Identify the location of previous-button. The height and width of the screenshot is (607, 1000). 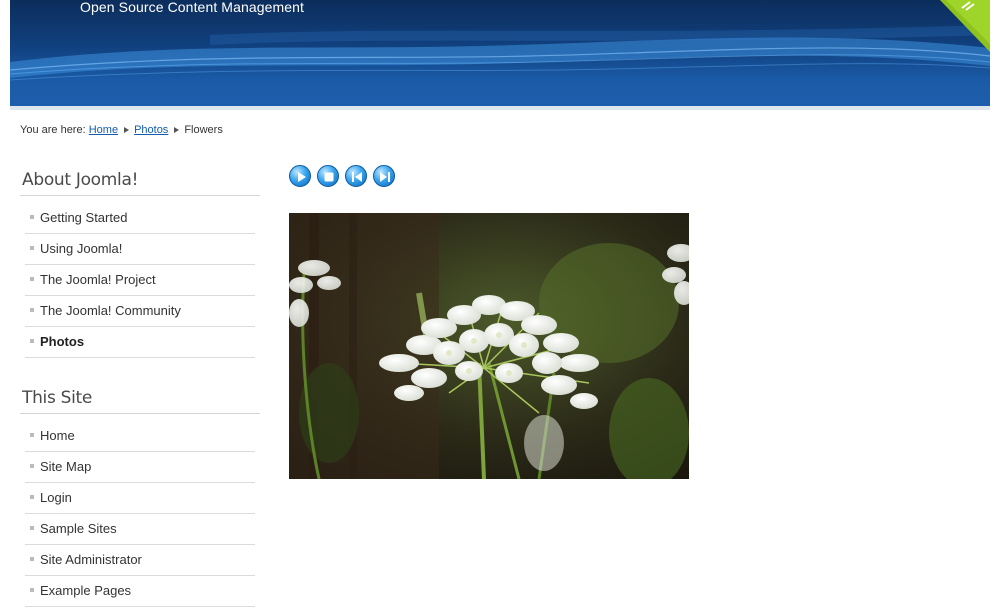
(356, 176).